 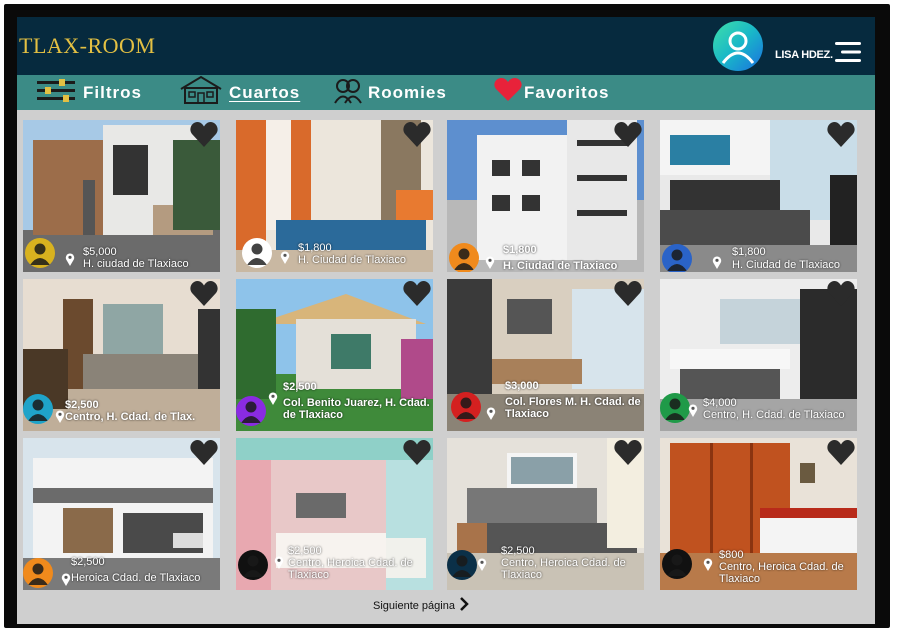 I want to click on main-nav: Filtros Cuartos Roomies Favoritos, so click(x=446, y=92).